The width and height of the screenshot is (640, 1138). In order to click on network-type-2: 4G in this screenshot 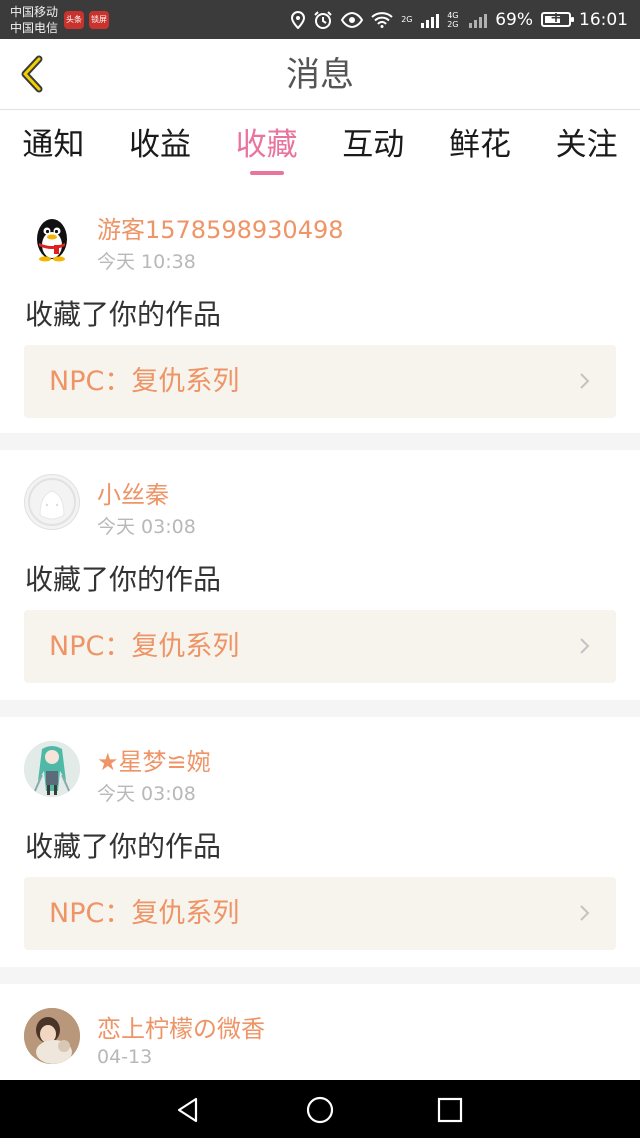, I will do `click(453, 15)`.